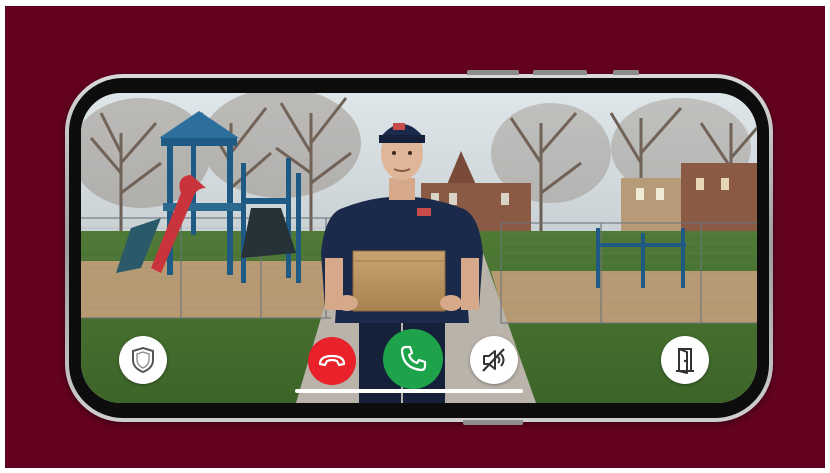  I want to click on open-door-button, so click(685, 360).